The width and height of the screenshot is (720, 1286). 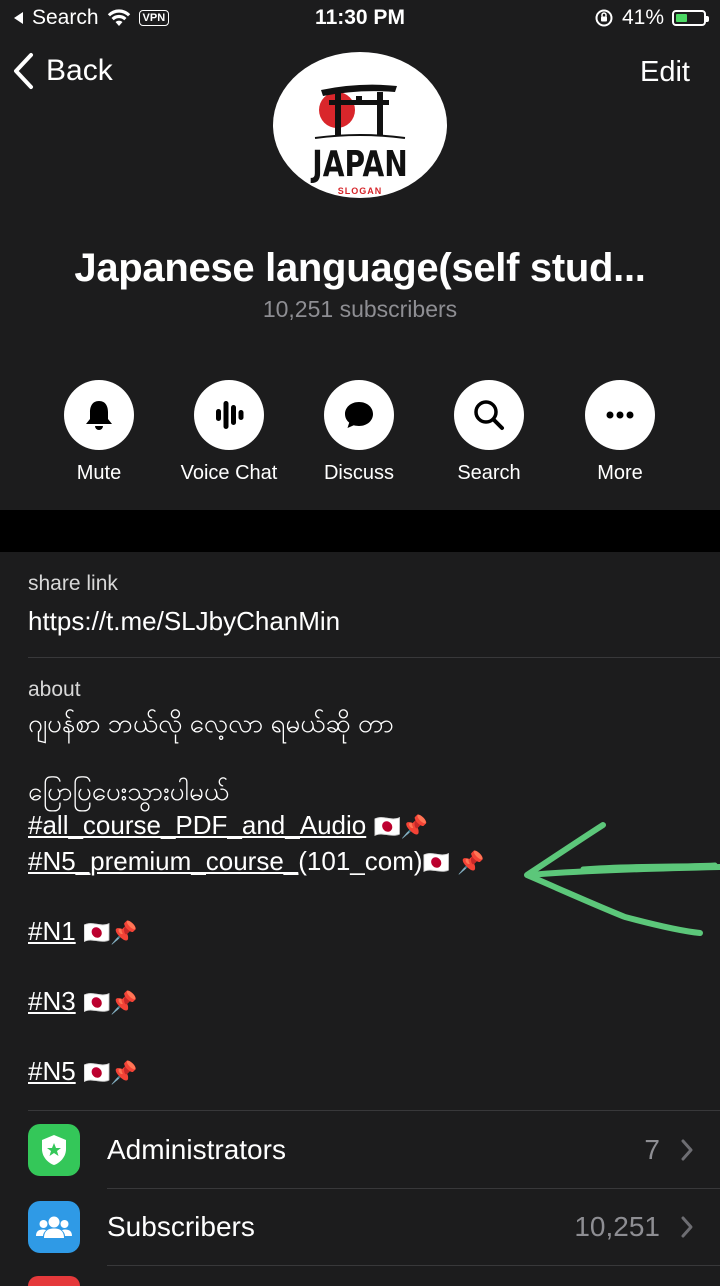 I want to click on back-button: Back, so click(x=62, y=71).